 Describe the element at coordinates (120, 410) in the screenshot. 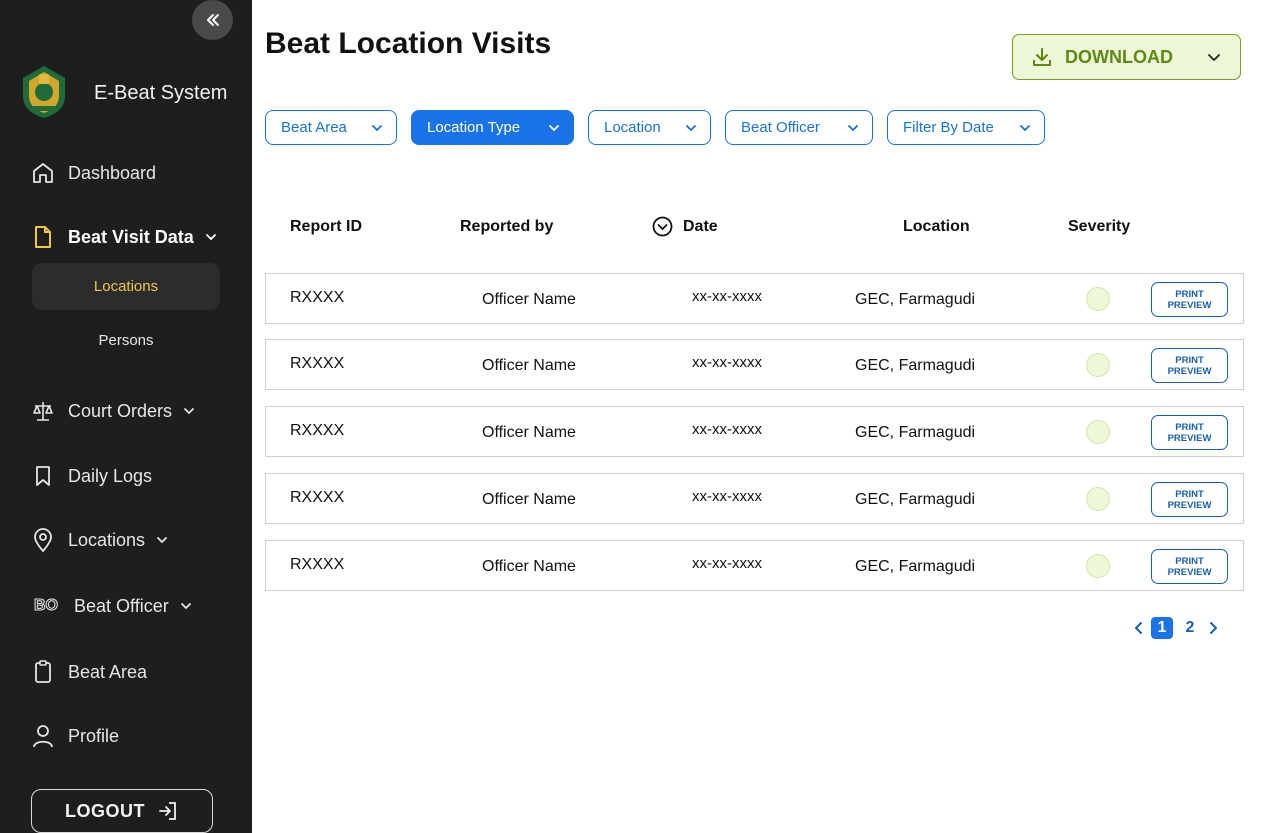

I see `sidebar-item-label: Court Orders` at that location.